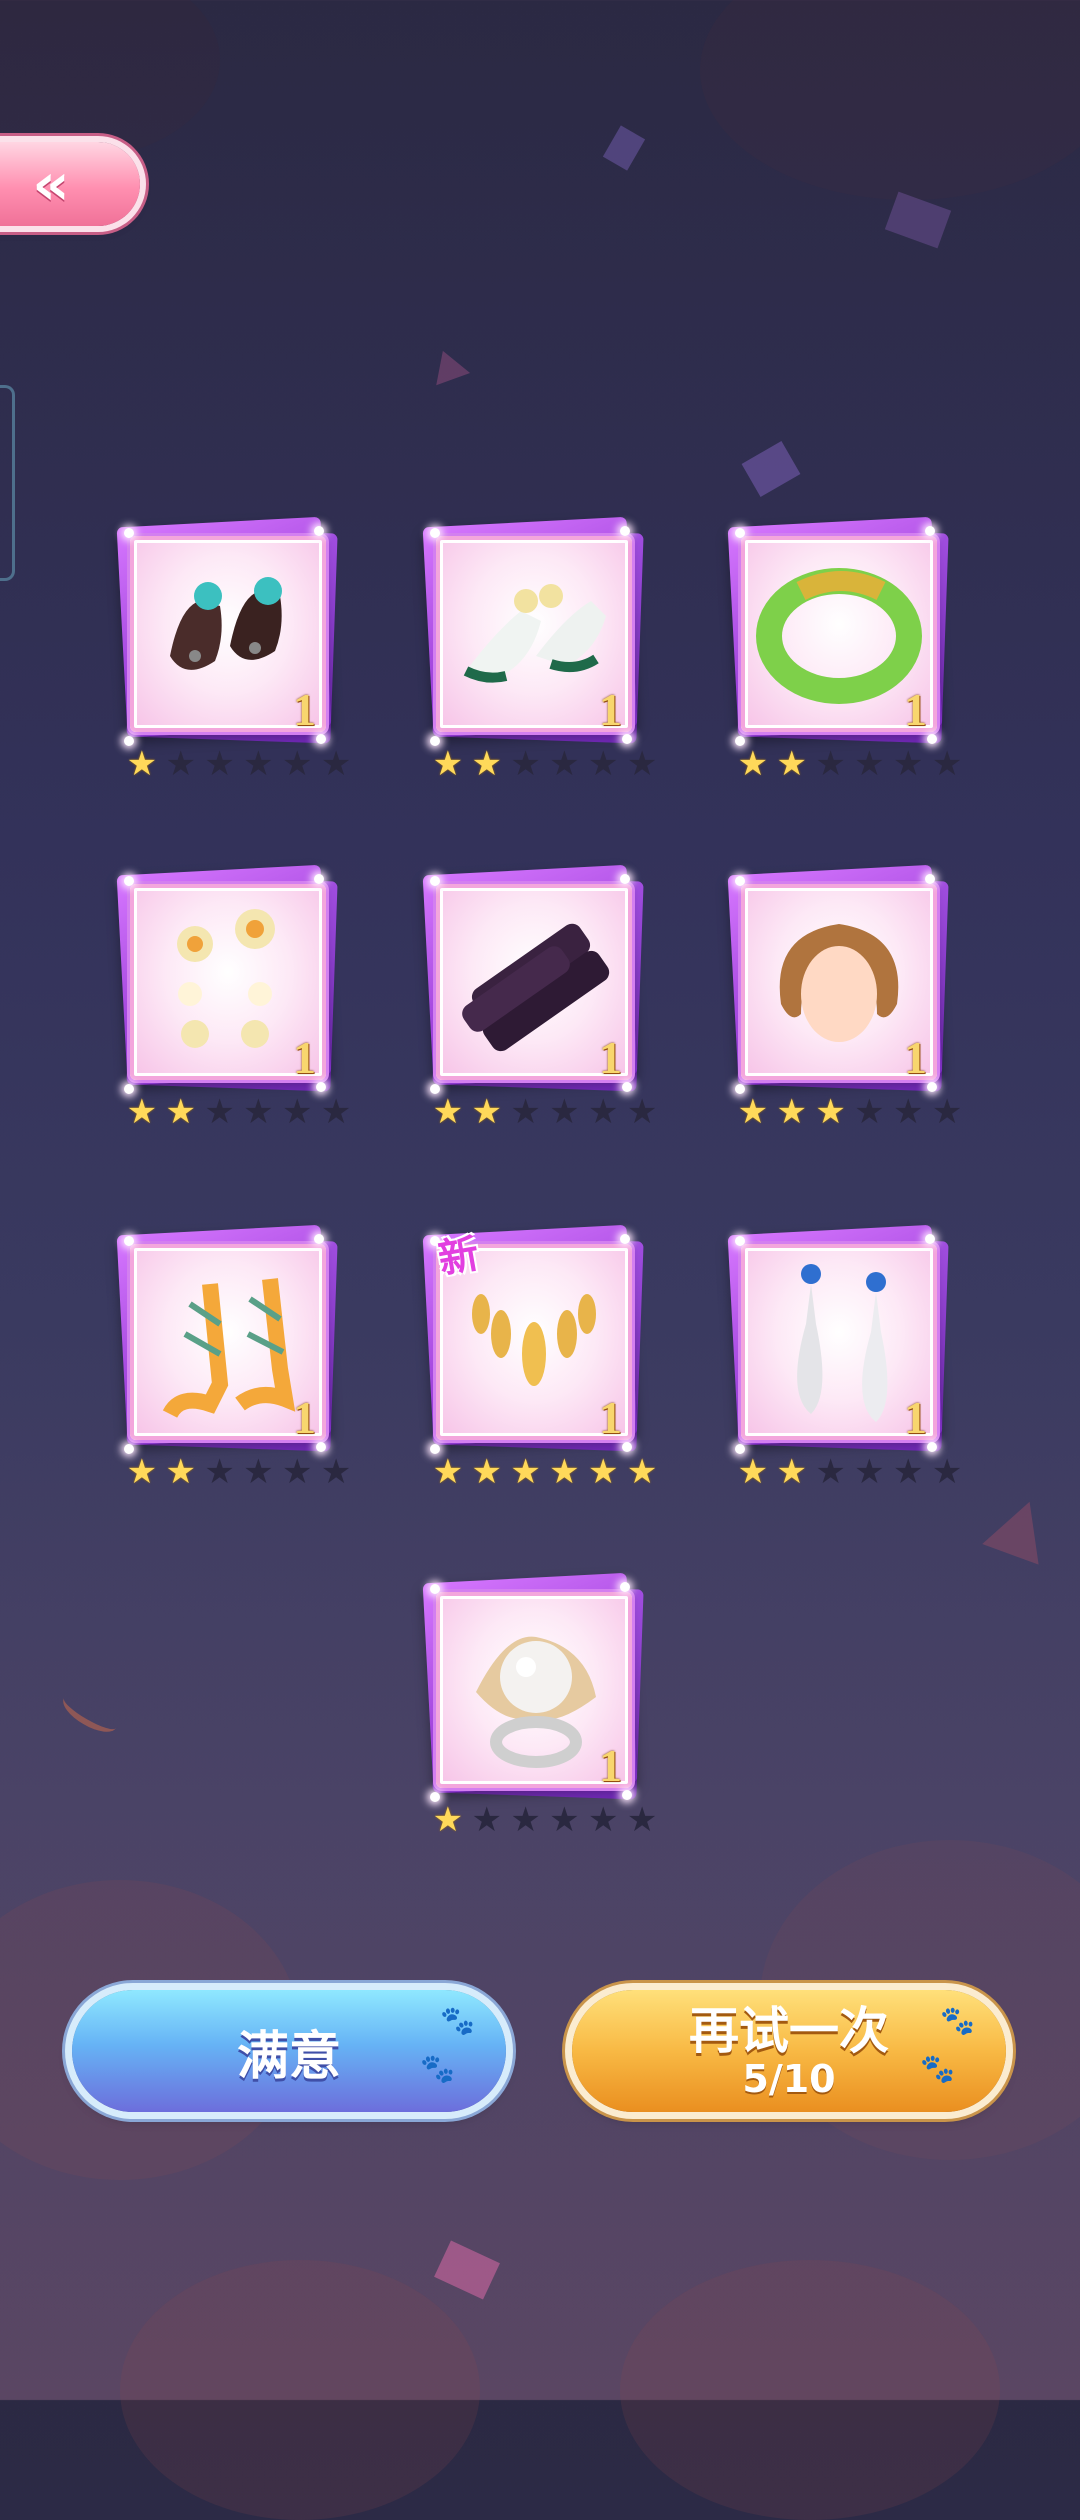  I want to click on retry-button: 再试一次 5/10 🐾 🐾, so click(789, 2051).